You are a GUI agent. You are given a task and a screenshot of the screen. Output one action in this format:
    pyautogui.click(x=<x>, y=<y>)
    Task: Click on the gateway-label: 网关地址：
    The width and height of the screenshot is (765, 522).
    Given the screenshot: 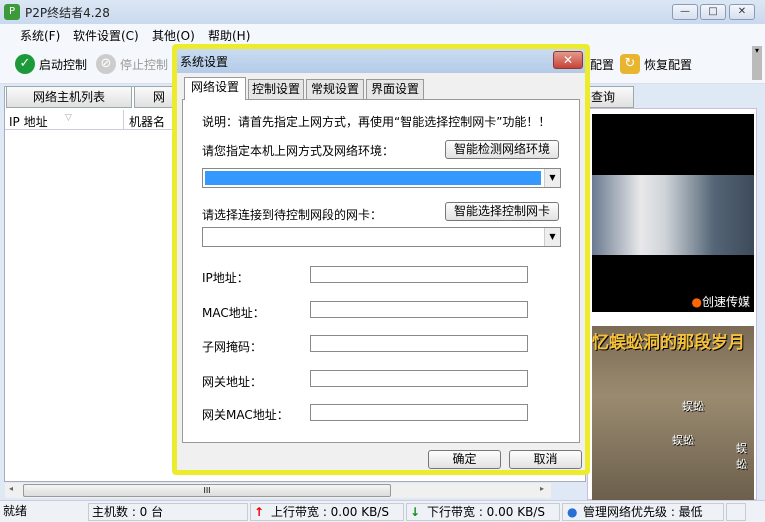 What is the action you would take?
    pyautogui.click(x=232, y=382)
    